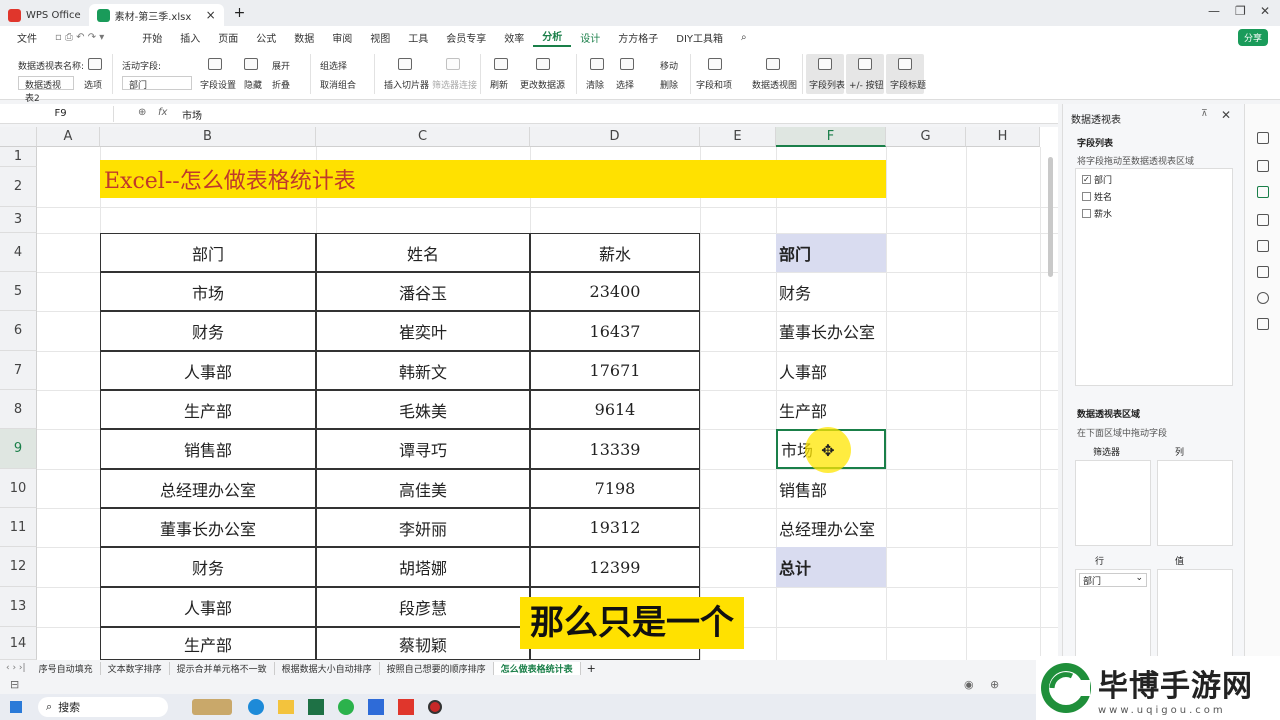 The height and width of the screenshot is (720, 1280). I want to click on column-header-B: B, so click(208, 137).